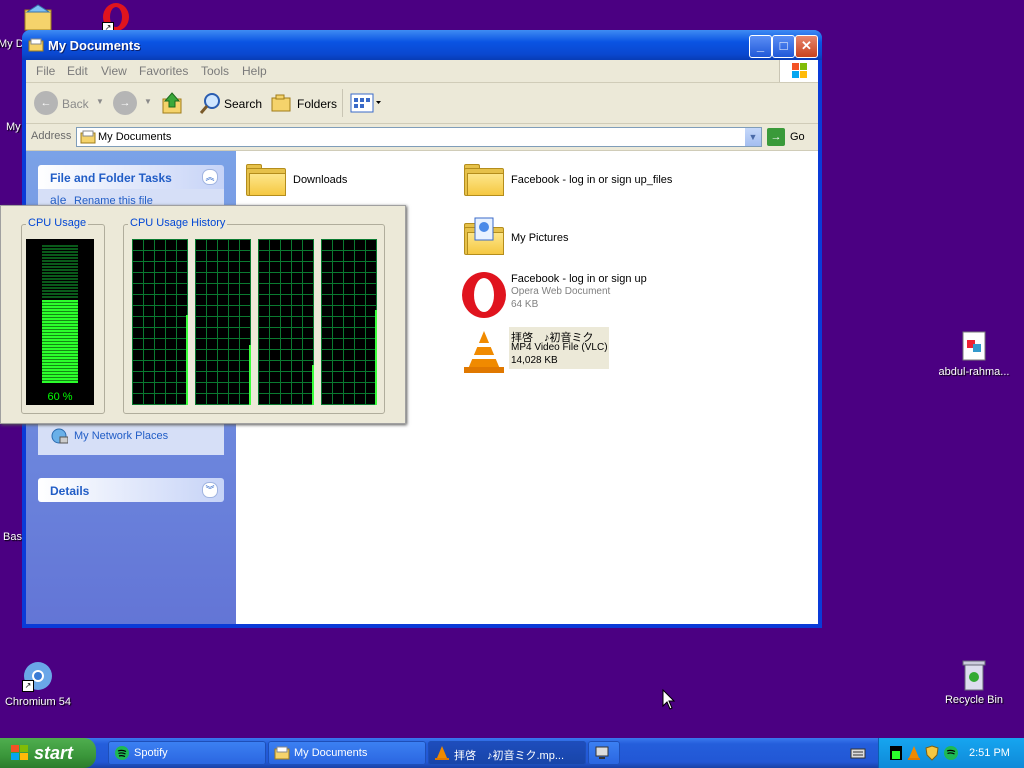 This screenshot has width=1024, height=768. Describe the element at coordinates (776, 137) in the screenshot. I see `go-arrow-icon: →` at that location.